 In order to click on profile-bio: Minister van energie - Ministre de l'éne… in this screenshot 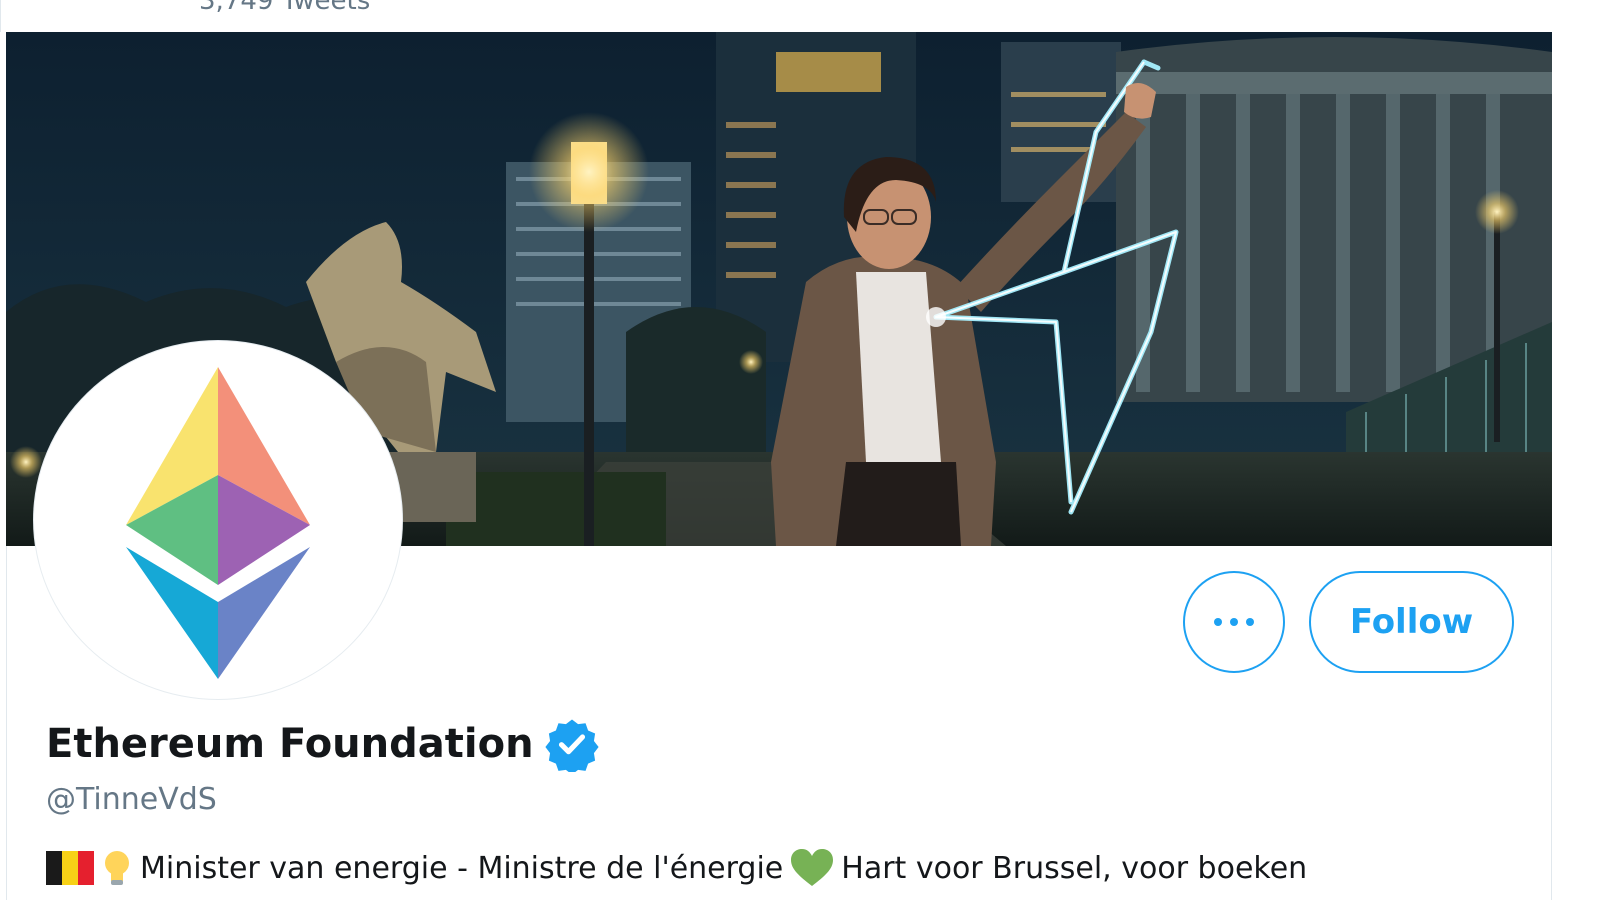, I will do `click(796, 868)`.